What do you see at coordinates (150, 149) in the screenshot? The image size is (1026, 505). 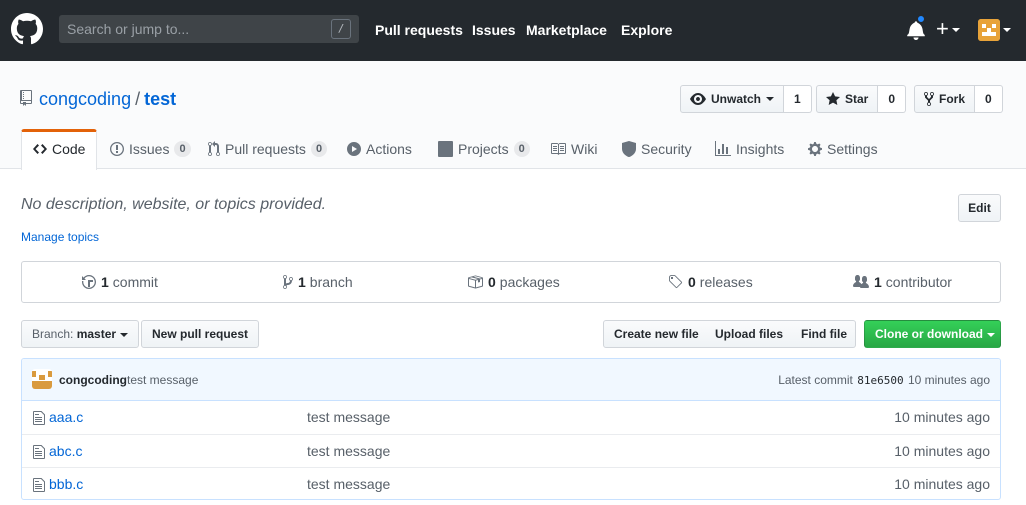 I see `tab-issues: Issues 0` at bounding box center [150, 149].